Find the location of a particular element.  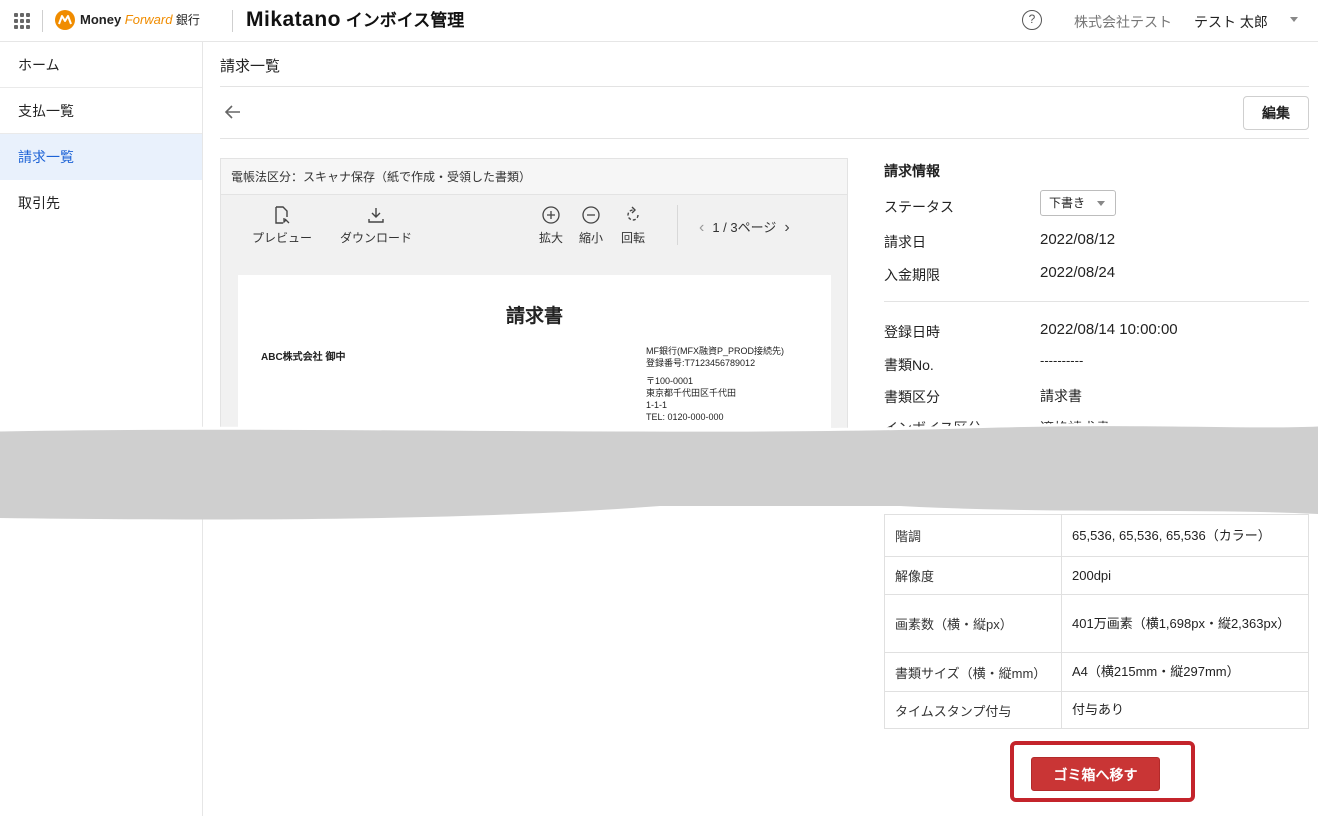

document-number-label: 書類No. is located at coordinates (909, 365).